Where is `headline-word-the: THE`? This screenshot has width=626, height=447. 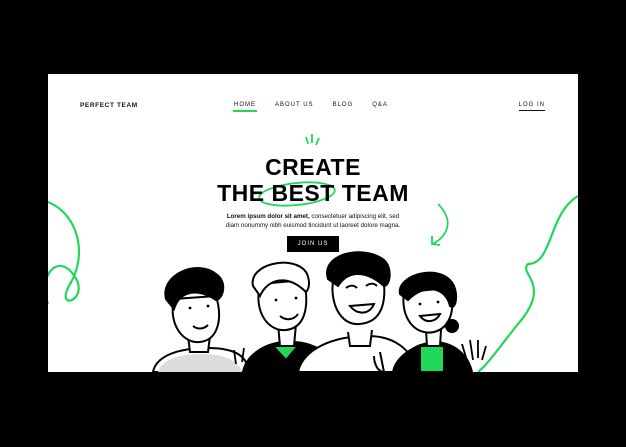 headline-word-the: THE is located at coordinates (241, 193).